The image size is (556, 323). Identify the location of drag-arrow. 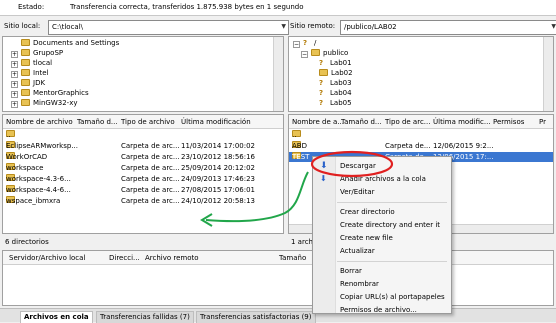
(257, 197).